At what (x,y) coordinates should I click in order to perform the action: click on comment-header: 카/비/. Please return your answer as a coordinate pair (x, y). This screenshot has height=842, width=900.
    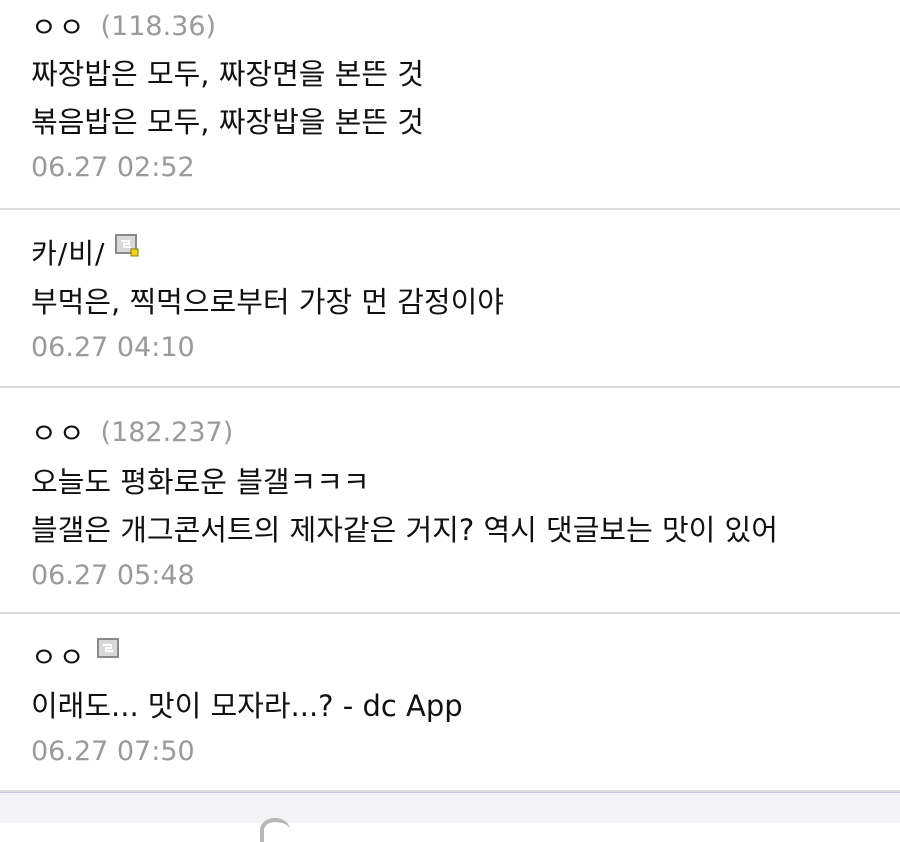
    Looking at the image, I should click on (465, 241).